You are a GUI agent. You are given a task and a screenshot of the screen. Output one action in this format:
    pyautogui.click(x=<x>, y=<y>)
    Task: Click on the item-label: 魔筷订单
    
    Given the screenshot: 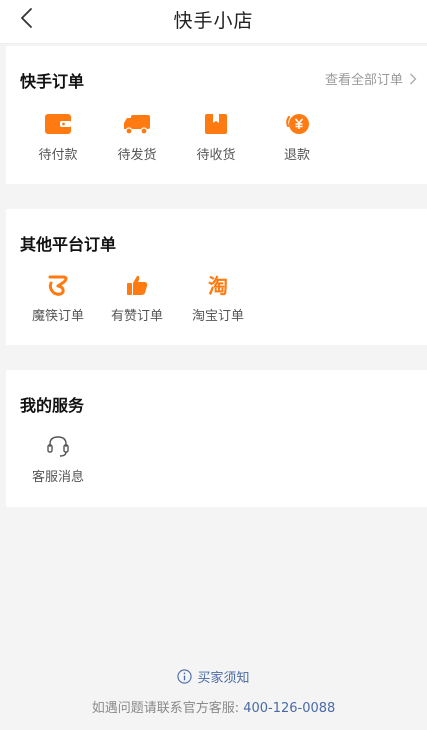 What is the action you would take?
    pyautogui.click(x=57, y=316)
    